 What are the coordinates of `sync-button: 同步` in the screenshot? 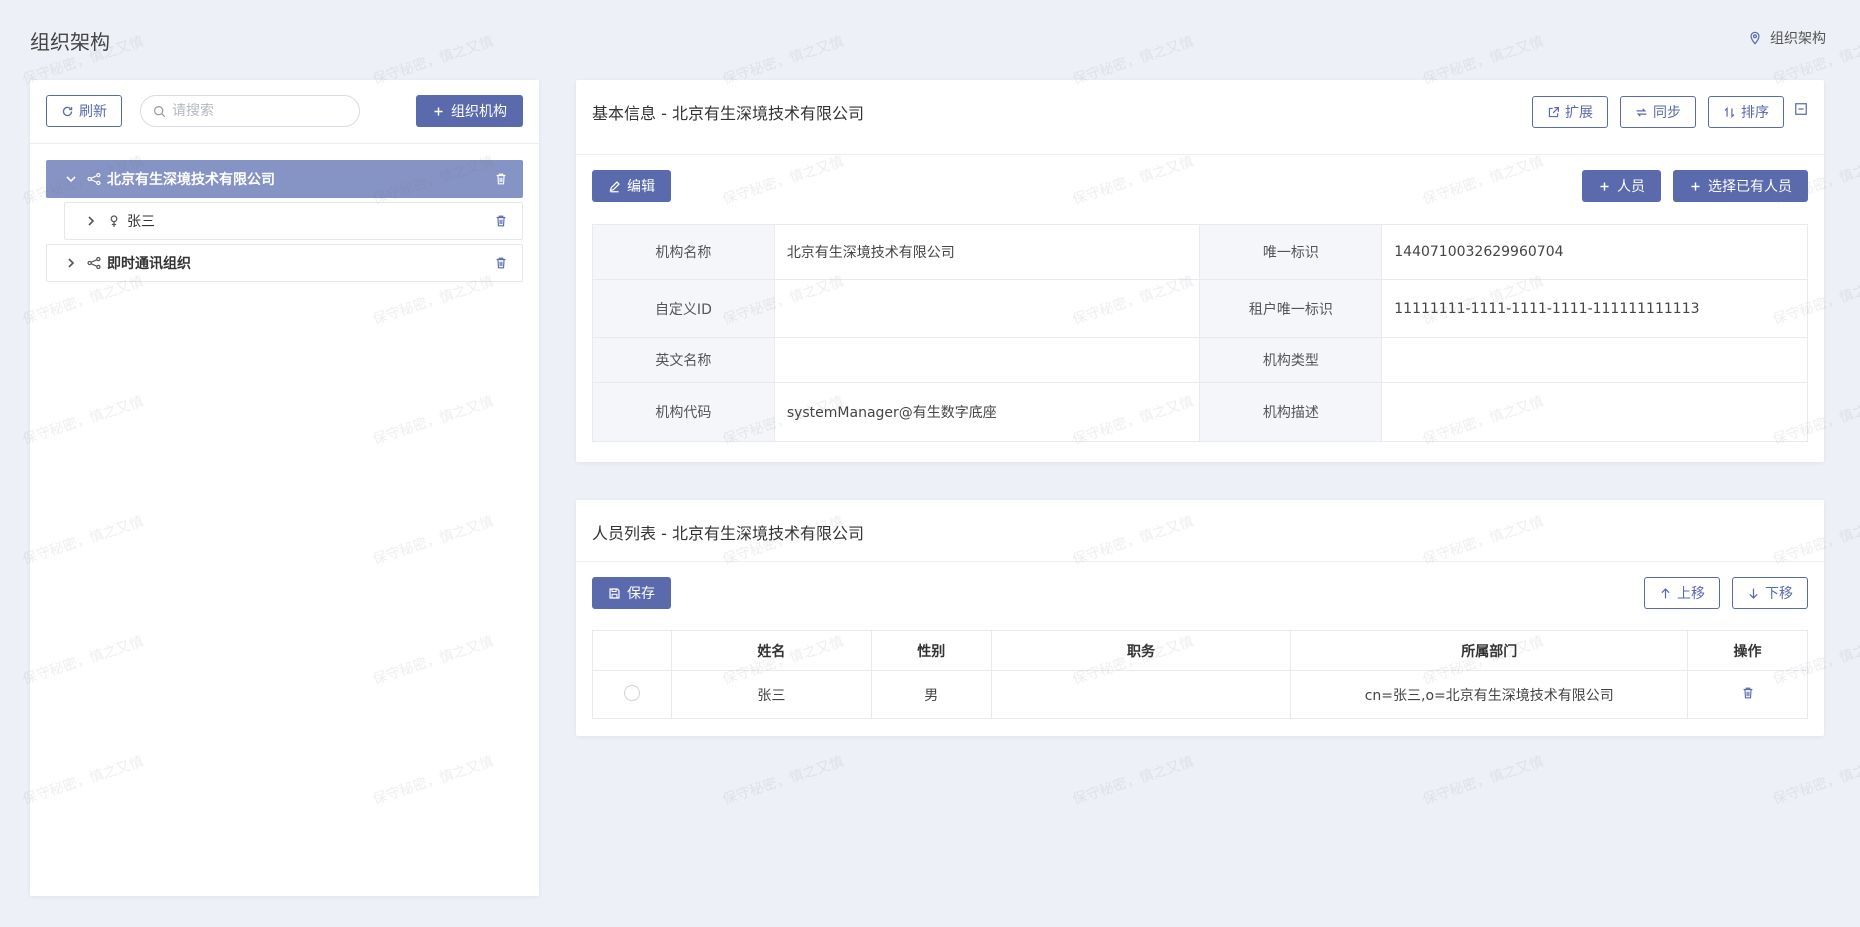 It's located at (1658, 112).